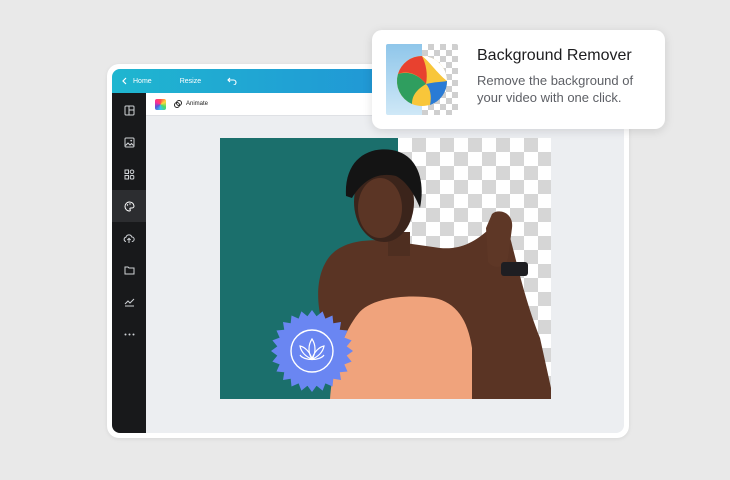  I want to click on sidebar-item-more, so click(129, 334).